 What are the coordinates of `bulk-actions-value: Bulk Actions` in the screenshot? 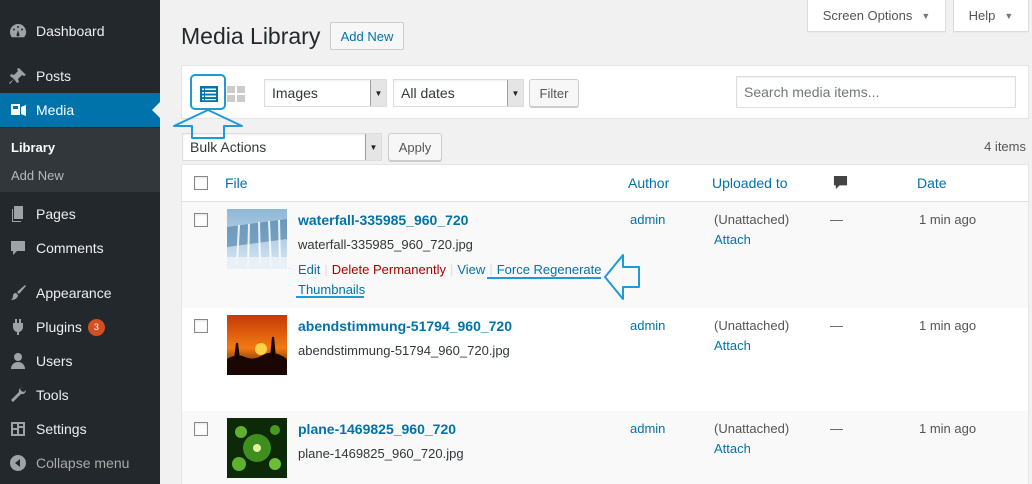 It's located at (228, 147).